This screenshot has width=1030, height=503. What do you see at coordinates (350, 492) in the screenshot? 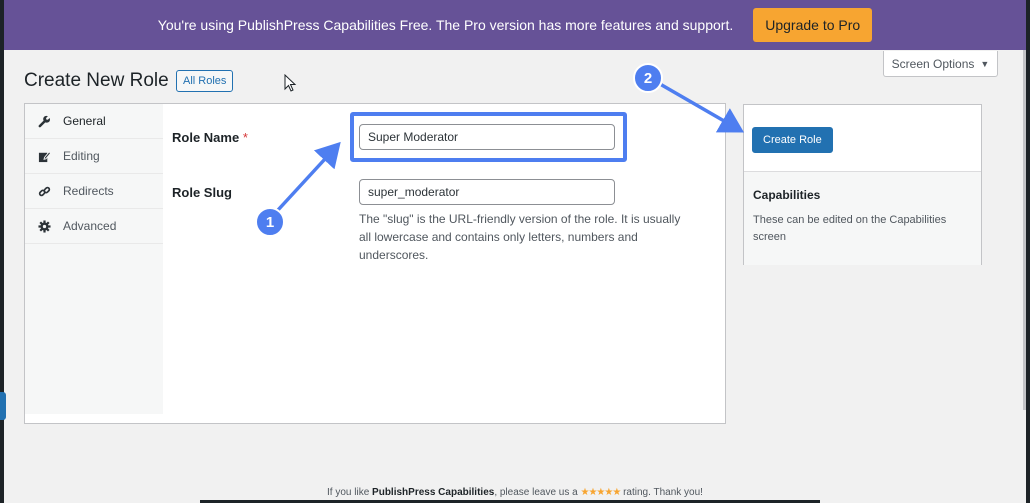
I see `footer-prefix: If you like` at bounding box center [350, 492].